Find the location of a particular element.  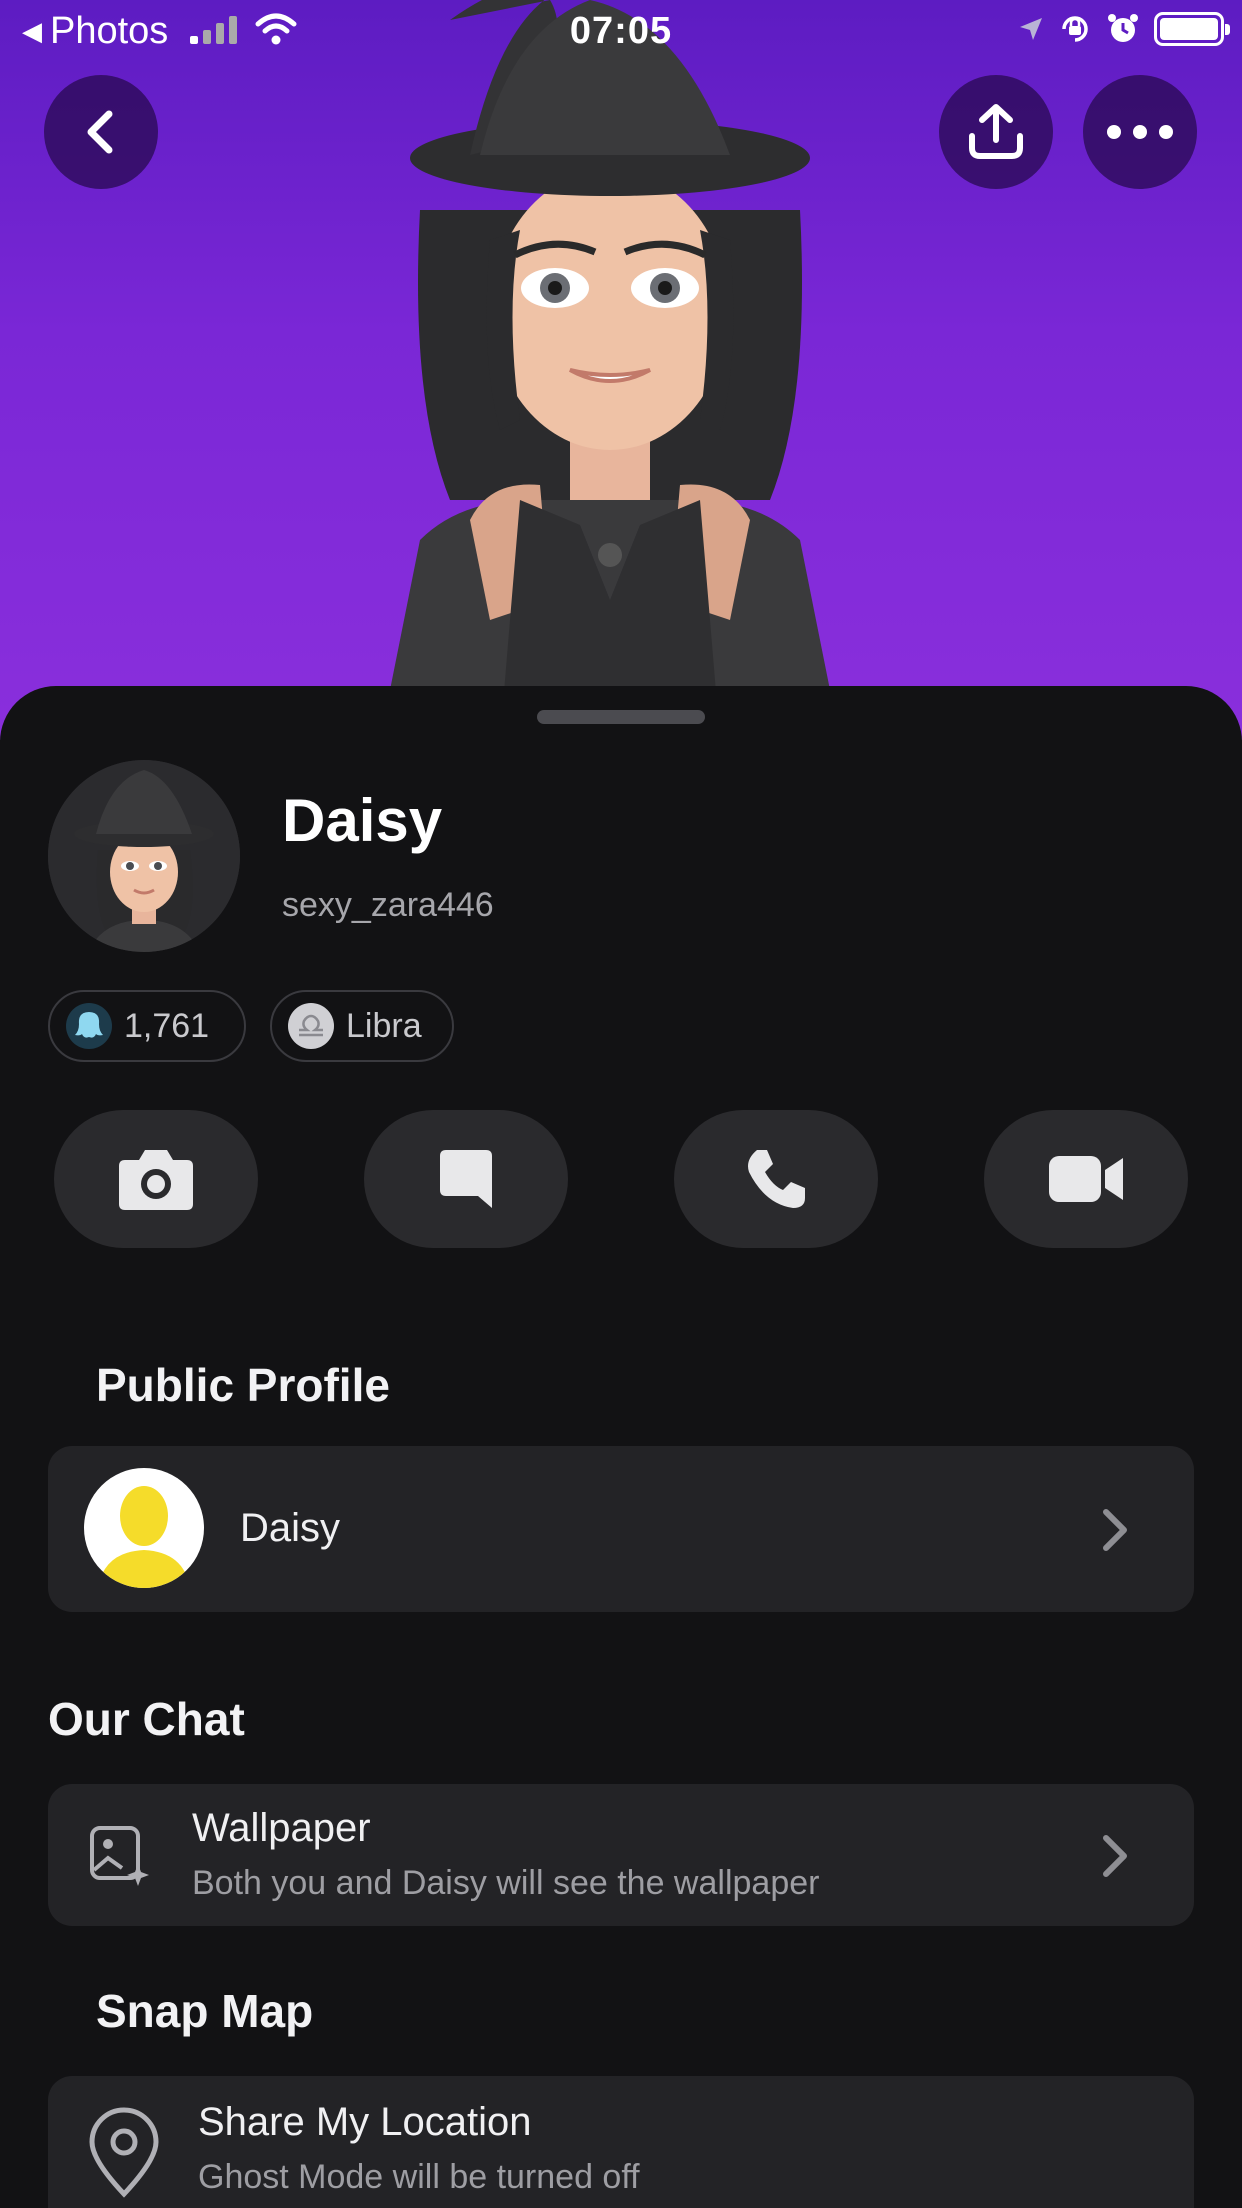

camera-icon is located at coordinates (156, 1180).